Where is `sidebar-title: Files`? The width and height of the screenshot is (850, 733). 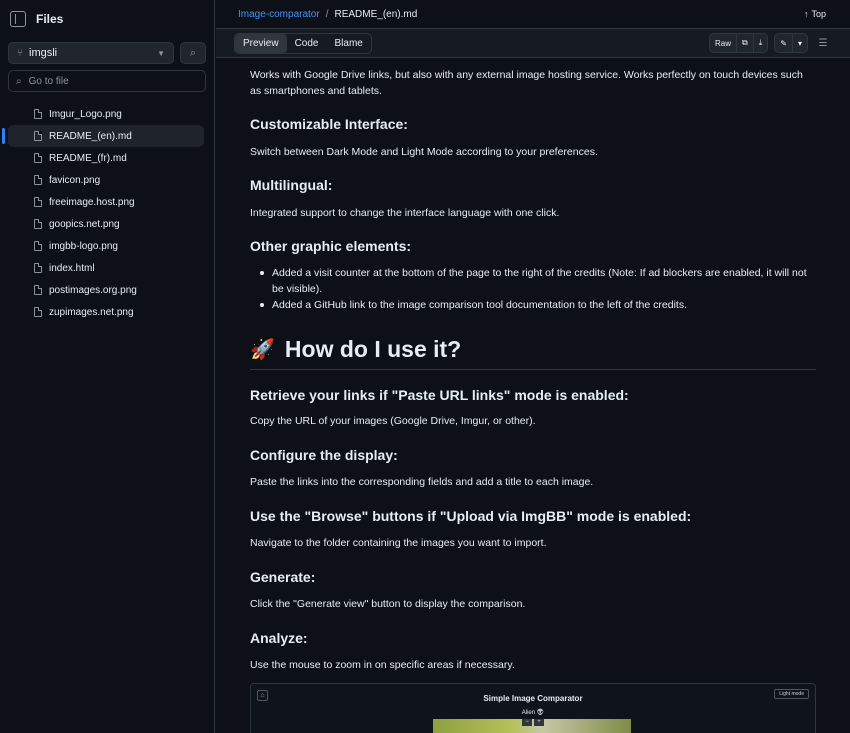
sidebar-title: Files is located at coordinates (50, 19).